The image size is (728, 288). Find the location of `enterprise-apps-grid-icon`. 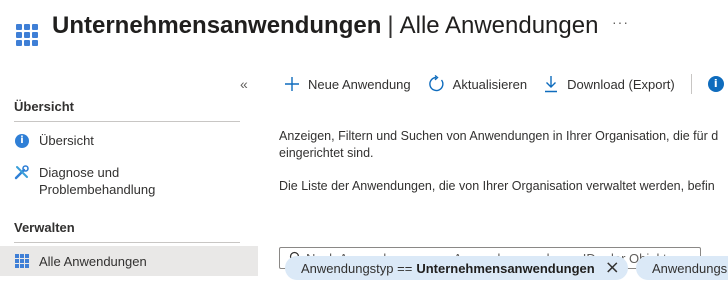

enterprise-apps-grid-icon is located at coordinates (28, 36).